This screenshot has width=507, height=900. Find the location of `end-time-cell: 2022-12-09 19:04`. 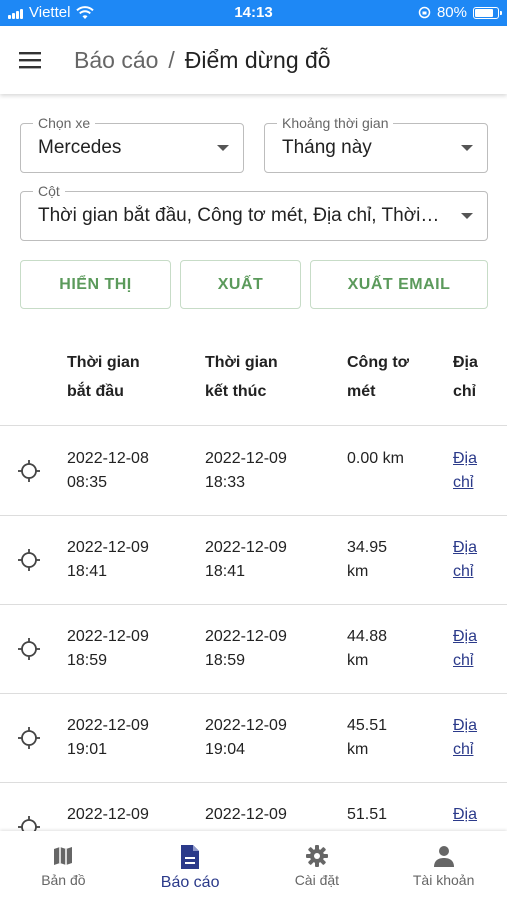

end-time-cell: 2022-12-09 19:04 is located at coordinates (246, 737).